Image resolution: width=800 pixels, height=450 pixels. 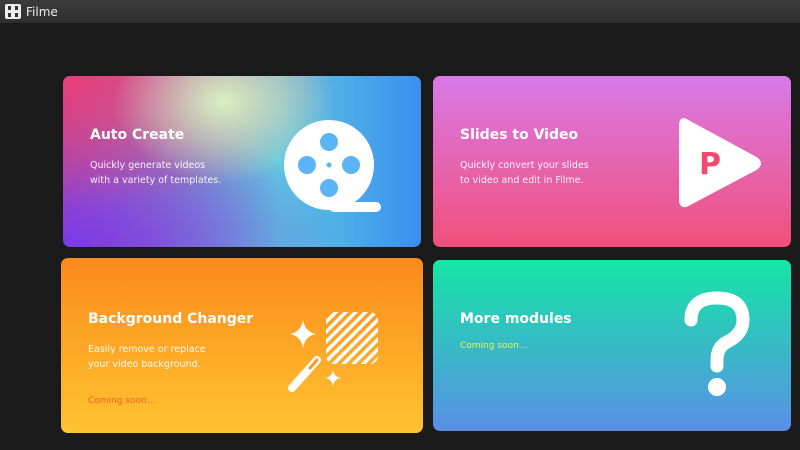 I want to click on play-slides-icon: P, so click(x=720, y=163).